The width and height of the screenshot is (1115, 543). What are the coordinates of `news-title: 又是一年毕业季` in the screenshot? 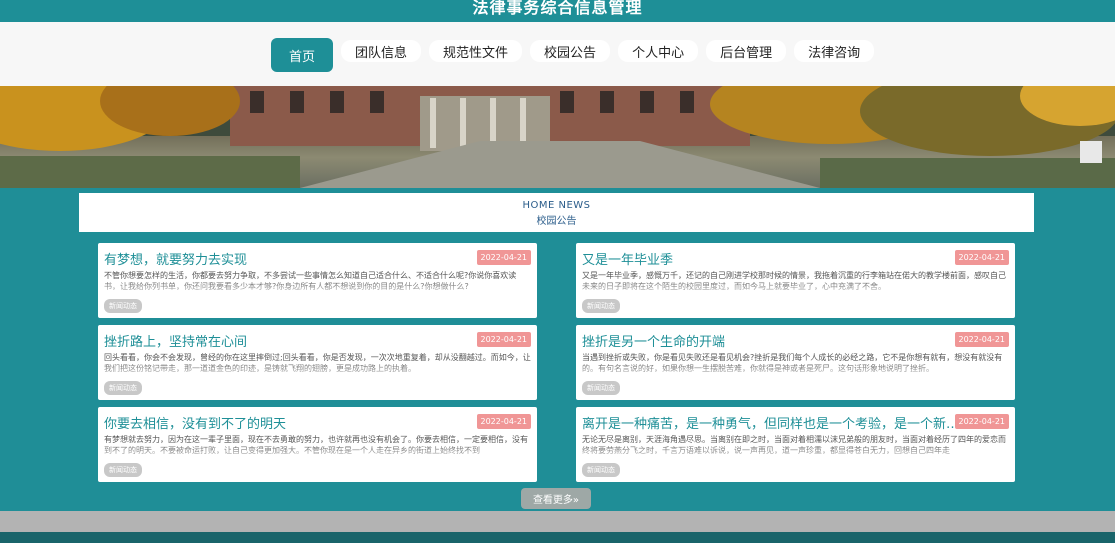 It's located at (772, 258).